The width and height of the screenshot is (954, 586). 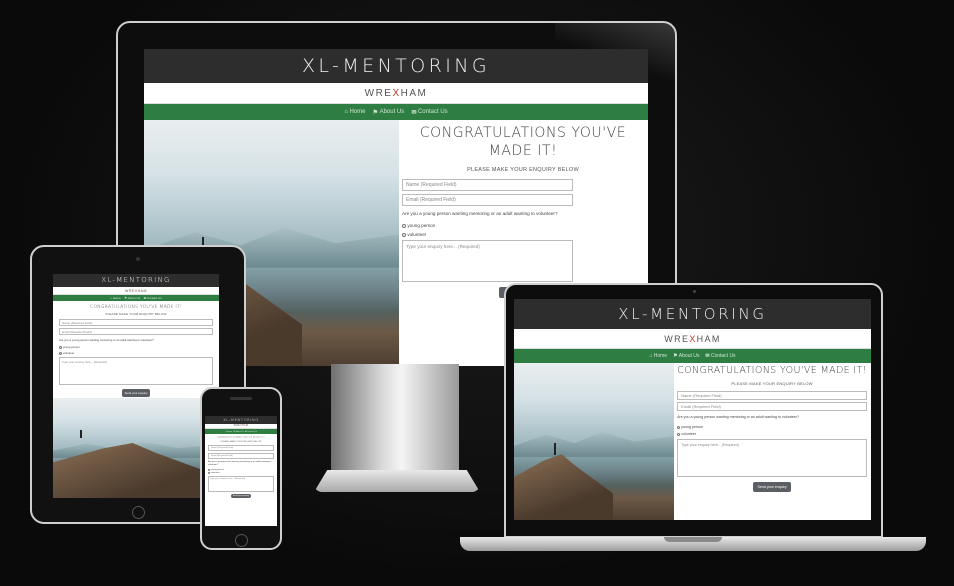 I want to click on laptop-notch, so click(x=693, y=539).